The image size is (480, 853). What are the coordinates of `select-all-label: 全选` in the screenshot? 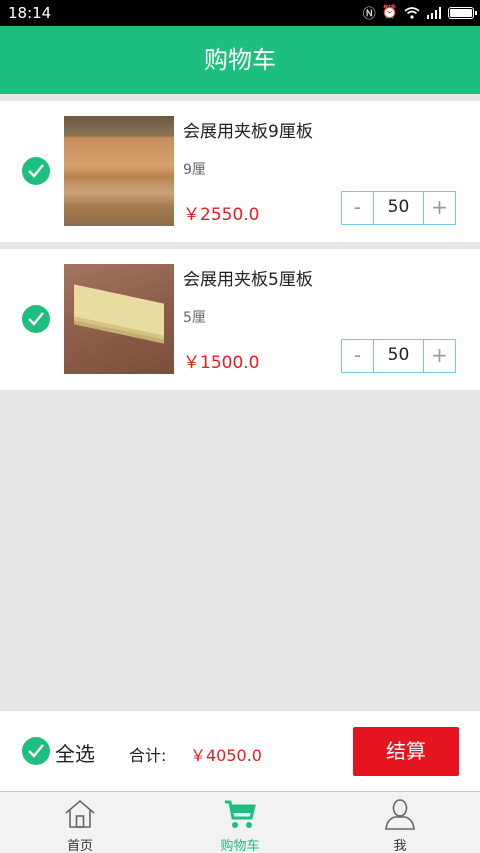 It's located at (75, 752).